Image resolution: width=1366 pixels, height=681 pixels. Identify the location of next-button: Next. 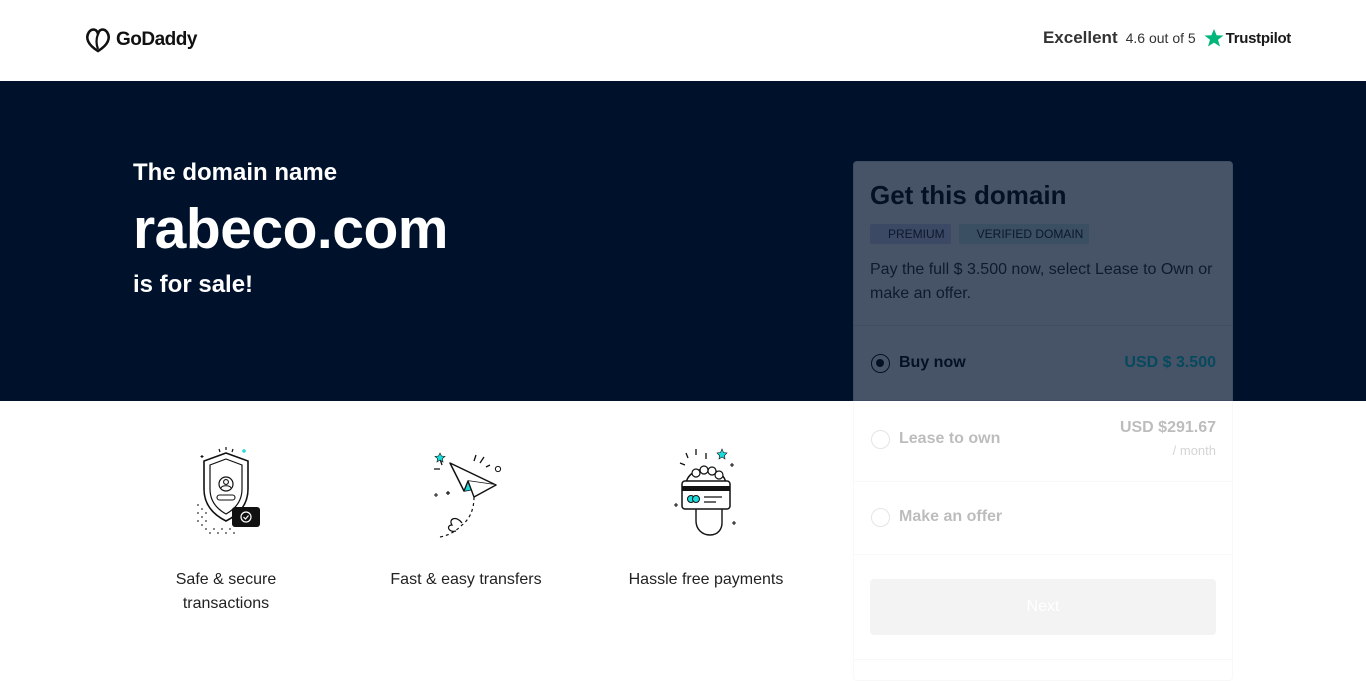
(1043, 607).